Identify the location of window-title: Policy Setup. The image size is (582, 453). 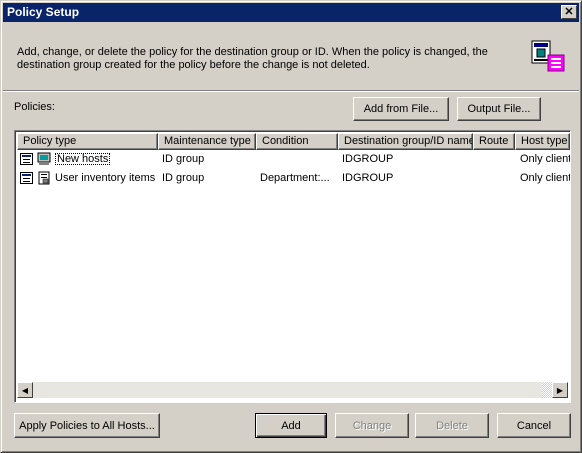
(43, 12).